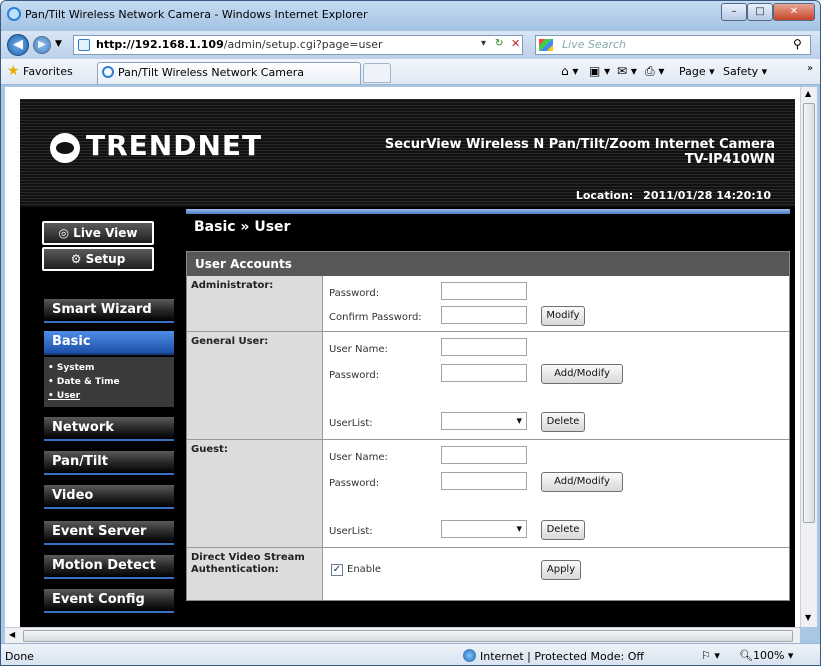 This screenshot has height=666, width=821. What do you see at coordinates (563, 530) in the screenshot?
I see `guest-delete-button: Delete` at bounding box center [563, 530].